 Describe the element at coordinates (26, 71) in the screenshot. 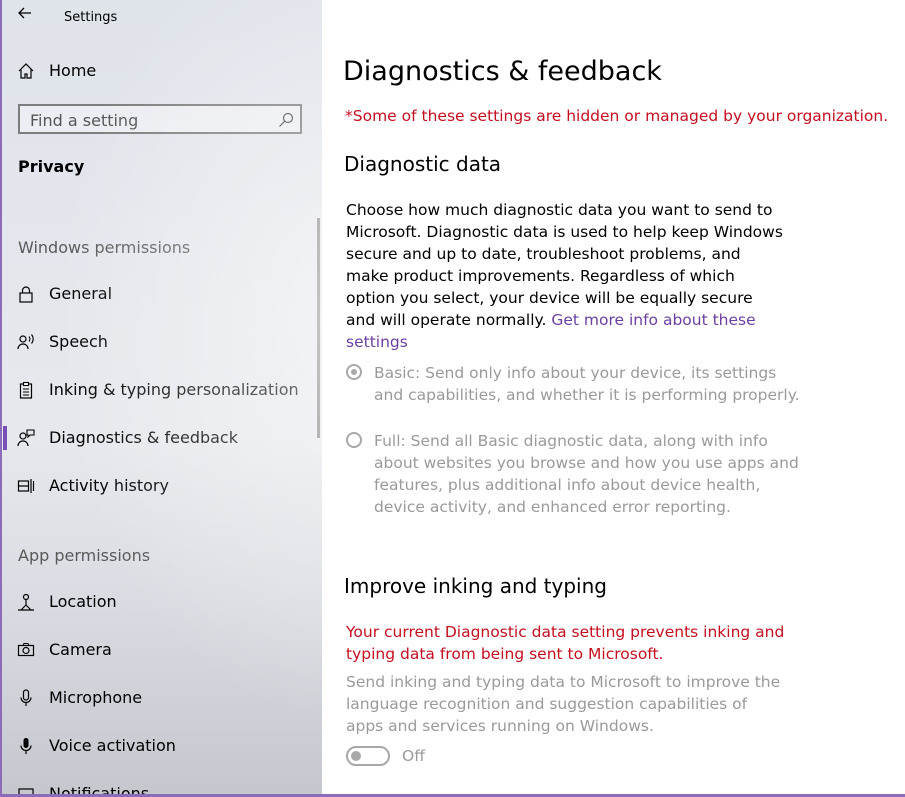

I see `home-icon` at that location.